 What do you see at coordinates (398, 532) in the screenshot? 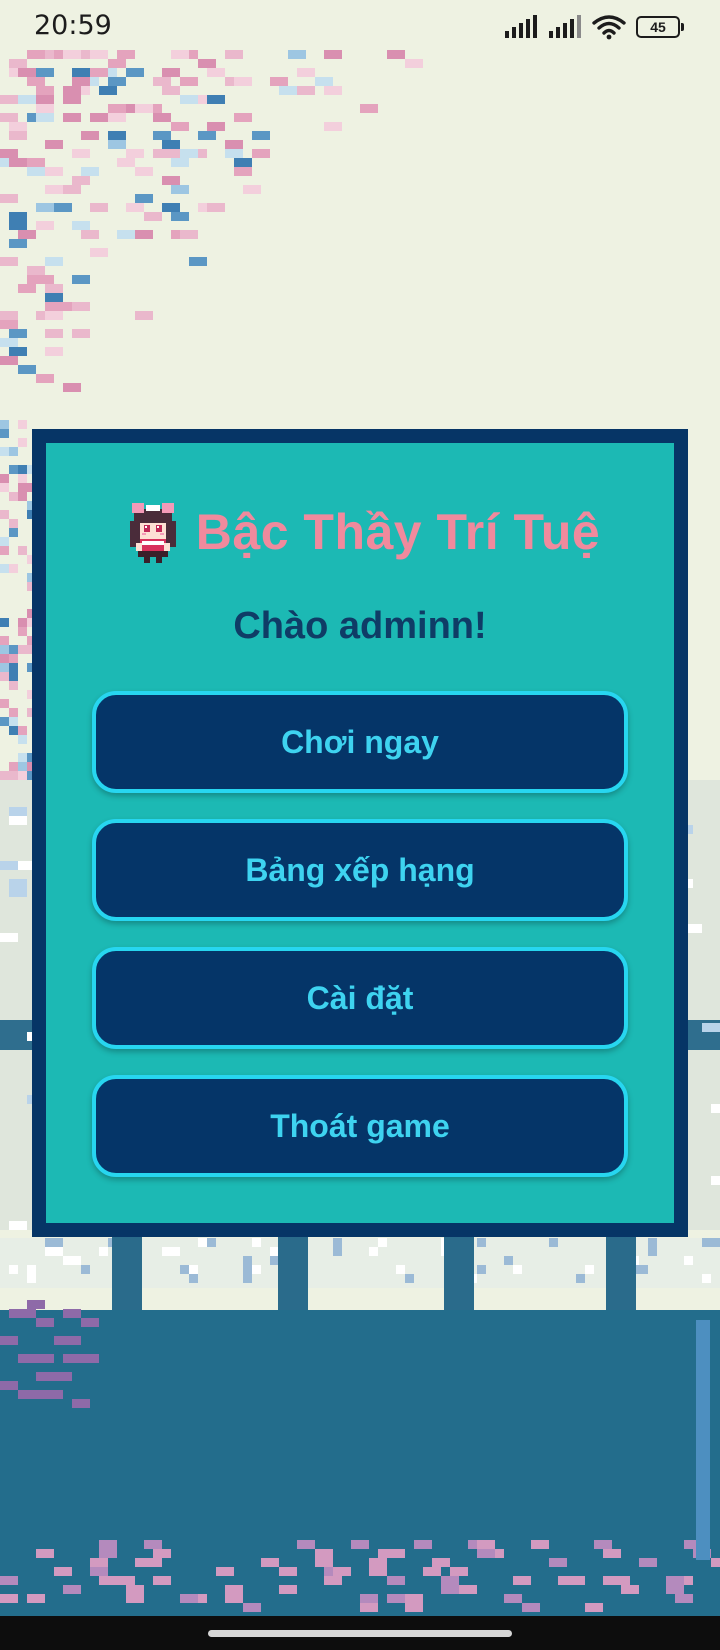
I see `game-title: Bậc Thầy Trí Tuệ` at bounding box center [398, 532].